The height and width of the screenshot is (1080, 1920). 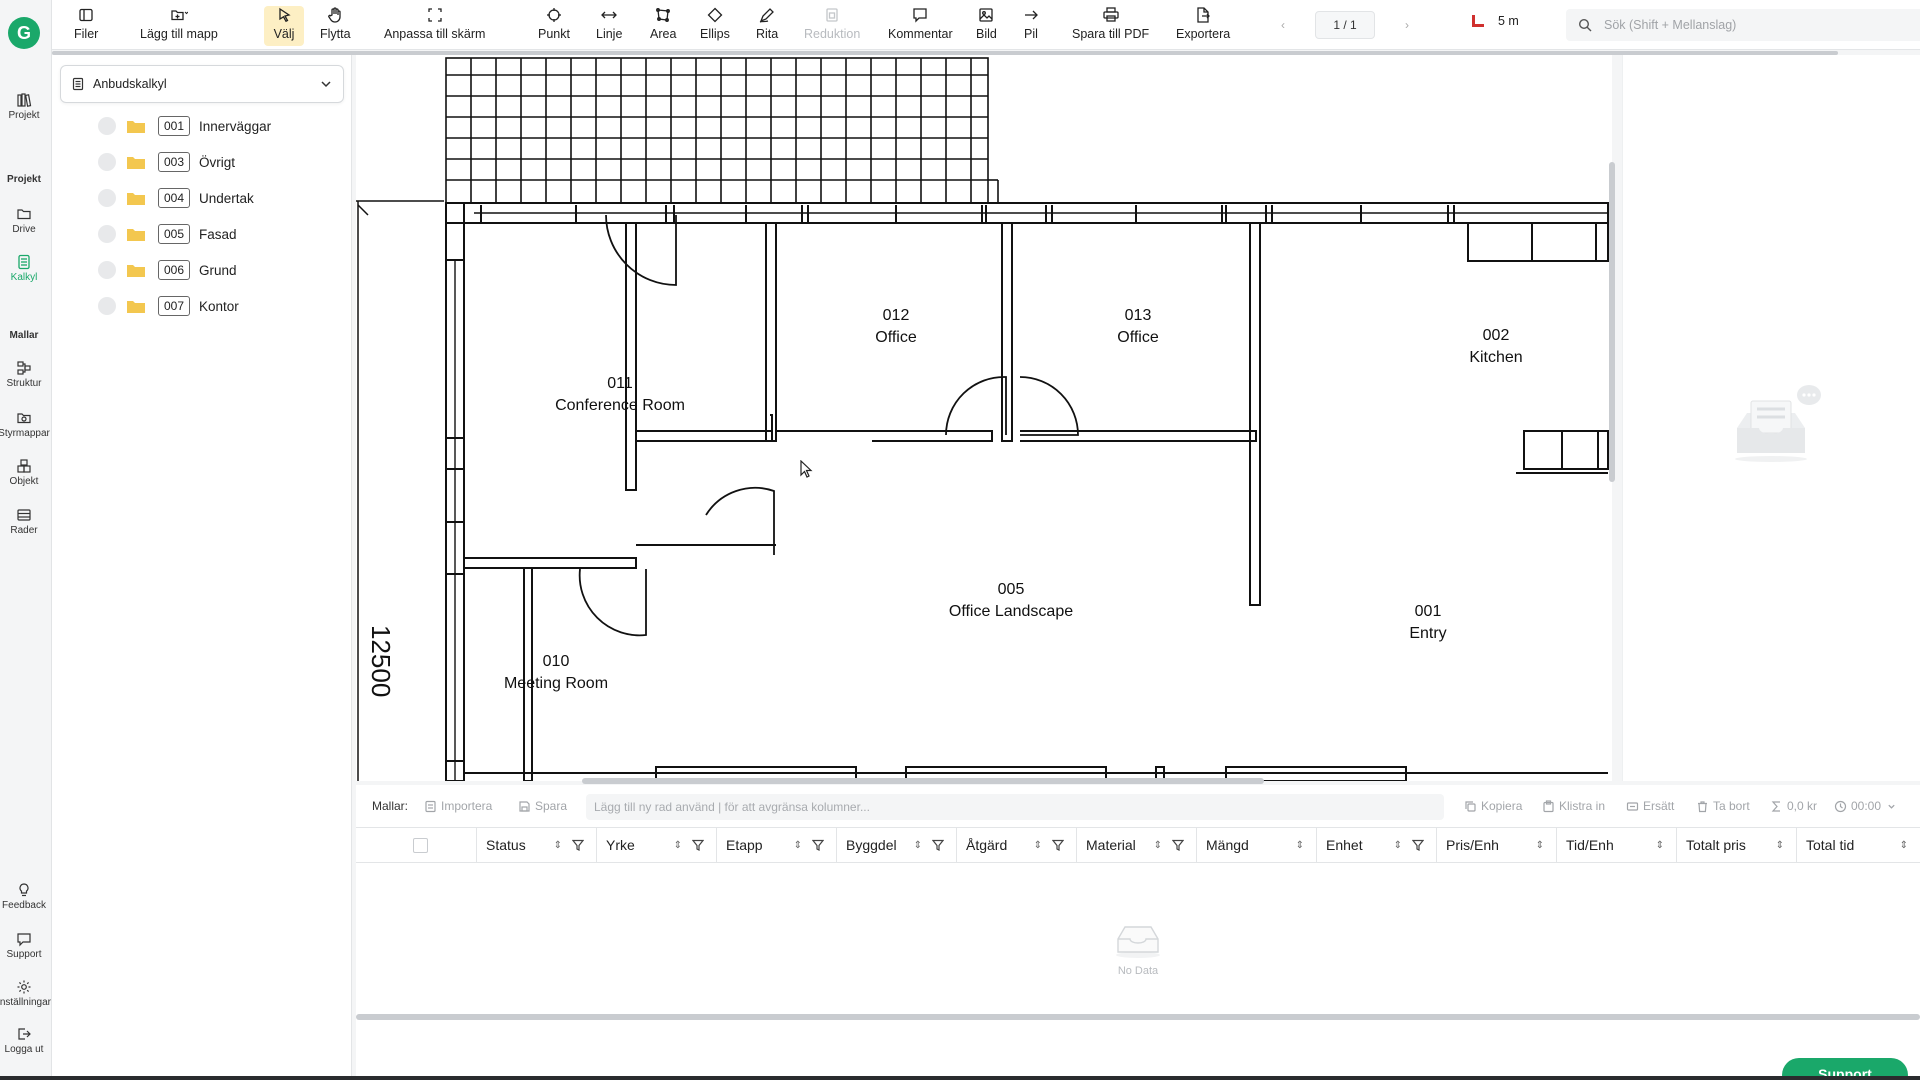 I want to click on kopiera-button: Kopiera, so click(x=1493, y=806).